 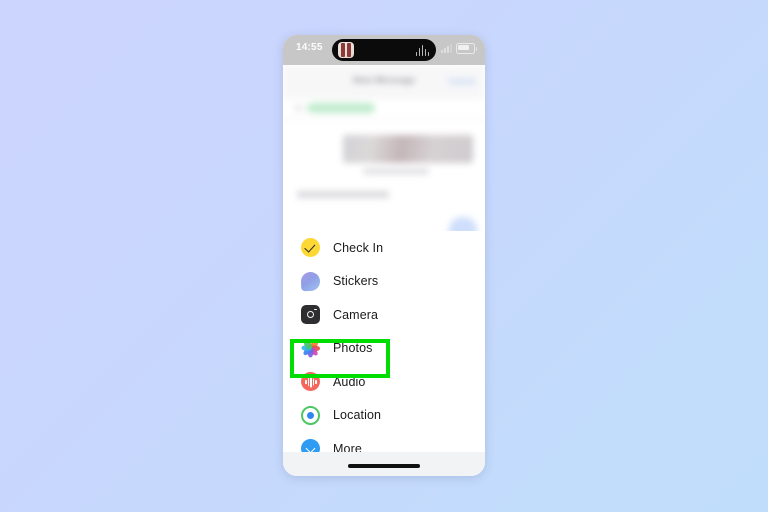 What do you see at coordinates (309, 47) in the screenshot?
I see `status-time: 14:55` at bounding box center [309, 47].